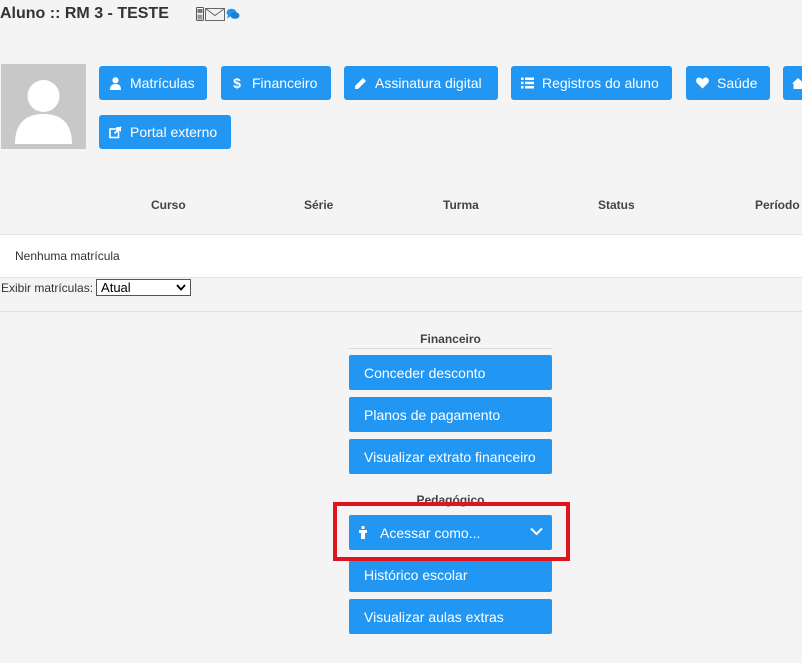 Image resolution: width=802 pixels, height=663 pixels. I want to click on page-title: Aluno :: RM 3 - TESTE, so click(120, 14).